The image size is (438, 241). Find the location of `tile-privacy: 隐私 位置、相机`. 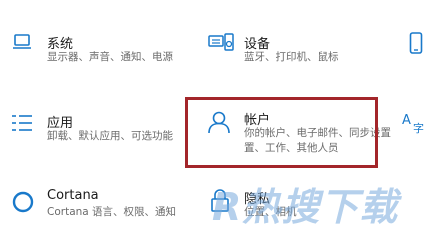

tile-privacy: 隐私 位置、相机 is located at coordinates (285, 213).